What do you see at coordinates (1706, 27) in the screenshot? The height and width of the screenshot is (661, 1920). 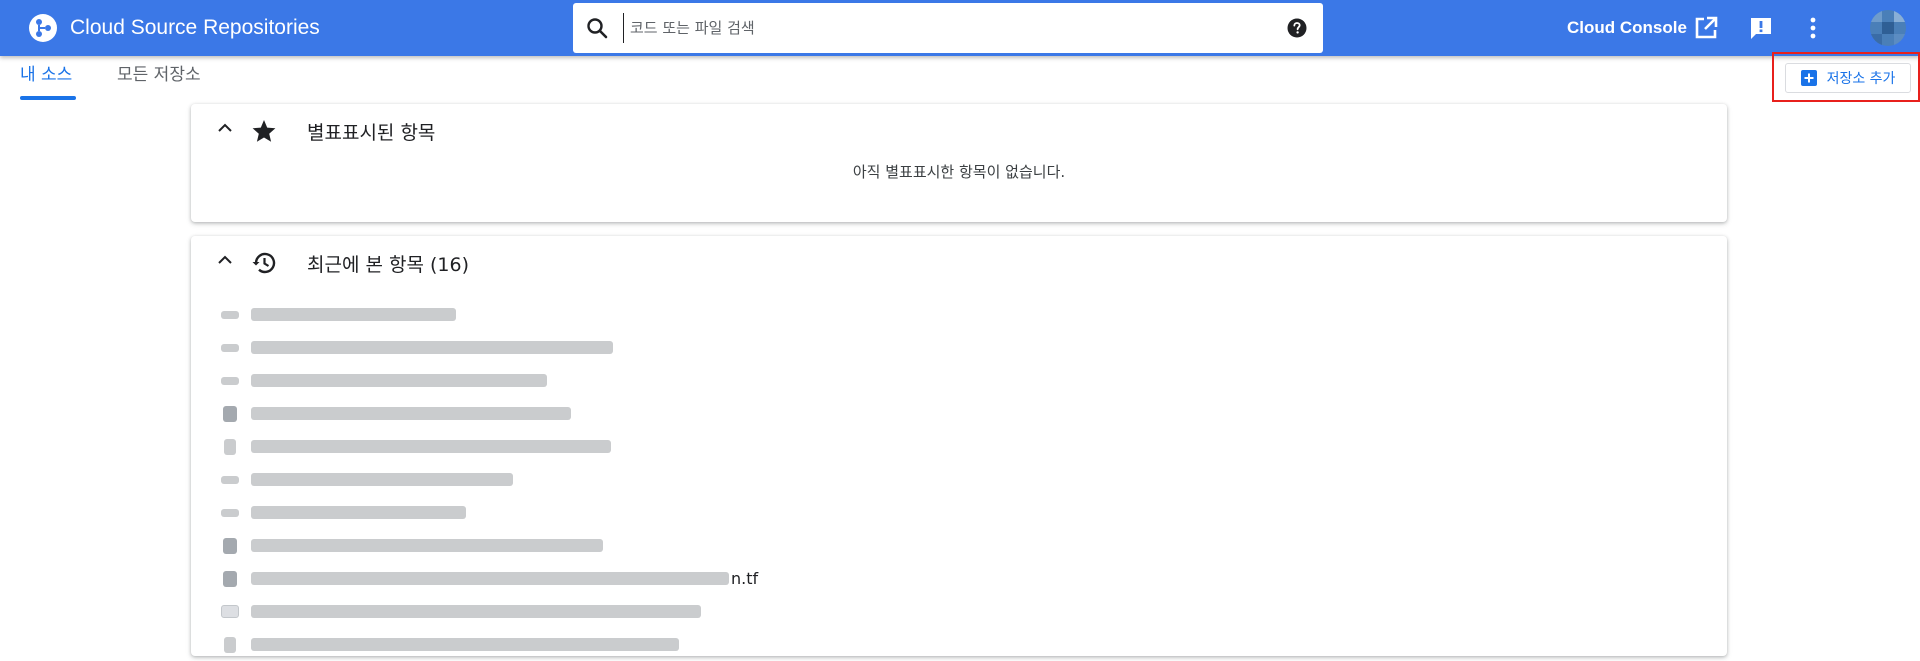 I see `open-in-new-icon` at bounding box center [1706, 27].